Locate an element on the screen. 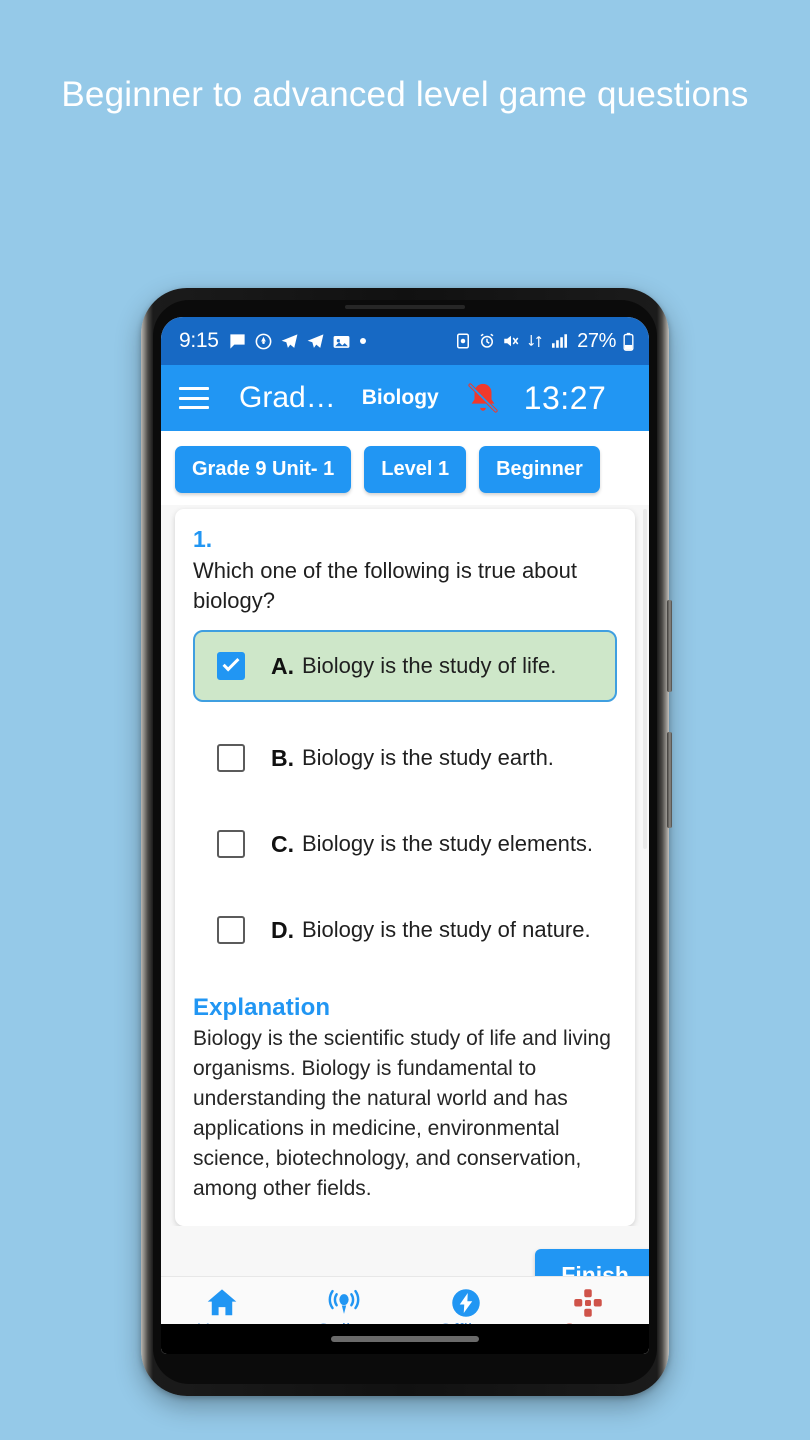 The image size is (810, 1440). status-left-icons is located at coordinates (298, 341).